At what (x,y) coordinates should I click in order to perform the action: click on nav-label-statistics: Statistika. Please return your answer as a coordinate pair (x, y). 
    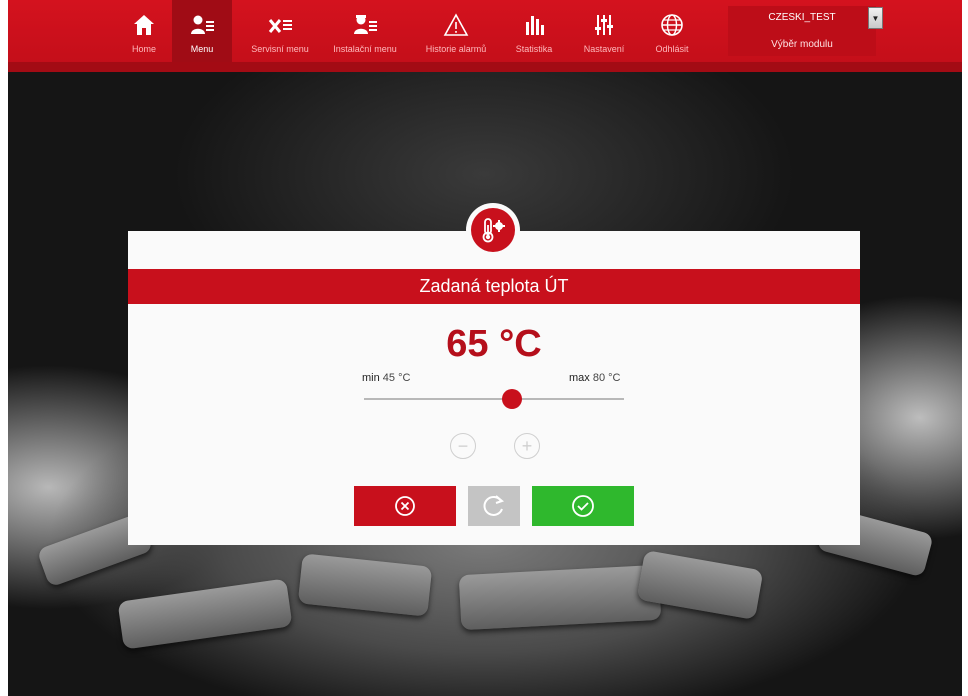
    Looking at the image, I should click on (534, 49).